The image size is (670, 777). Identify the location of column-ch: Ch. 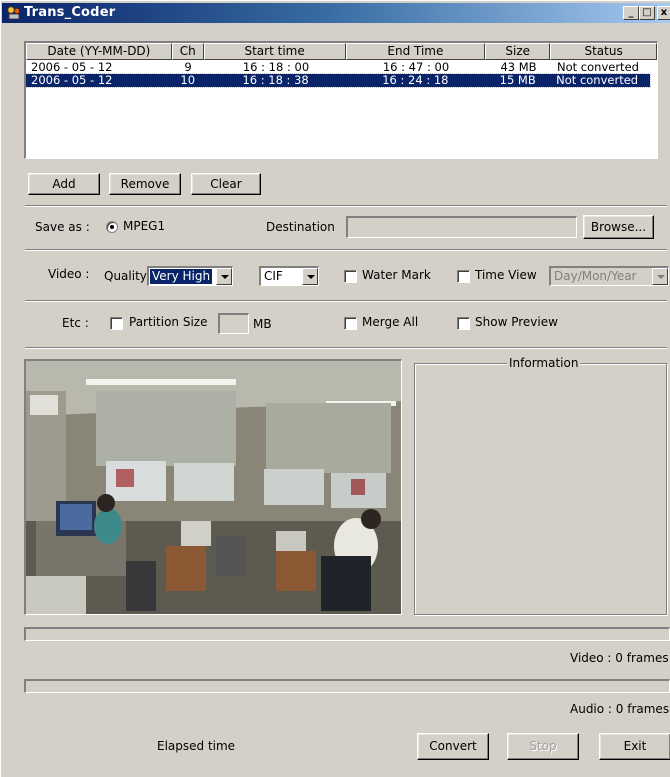
(187, 51).